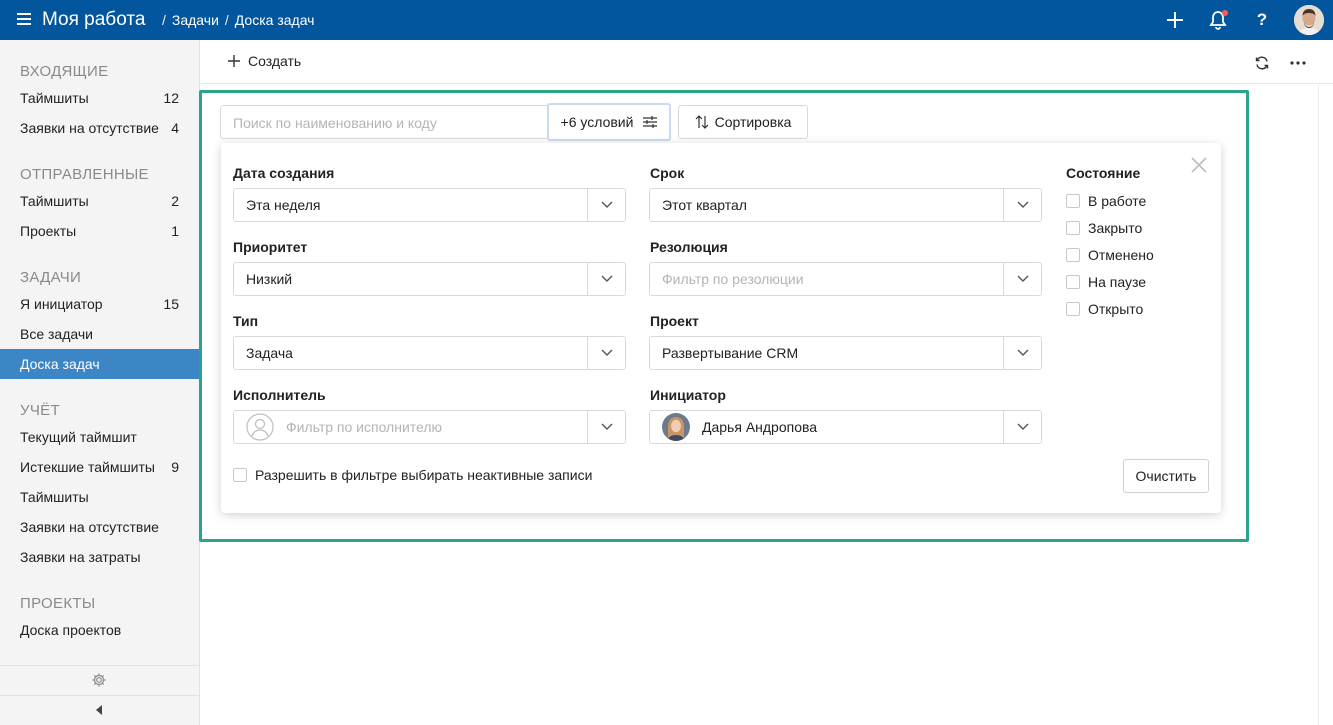 This screenshot has height=725, width=1333. What do you see at coordinates (283, 205) in the screenshot?
I see `created-date-value: Эта неделя` at bounding box center [283, 205].